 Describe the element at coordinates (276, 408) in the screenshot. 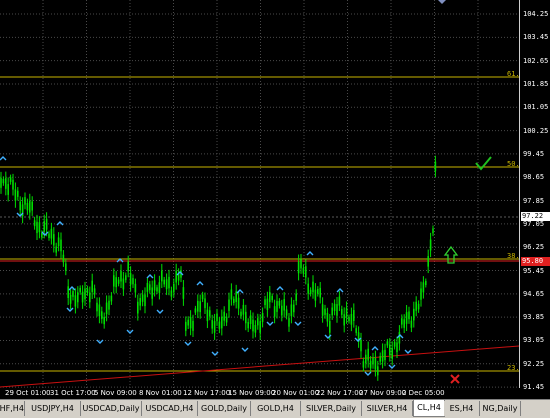

I see `chart-tab: GOLD,H4` at that location.